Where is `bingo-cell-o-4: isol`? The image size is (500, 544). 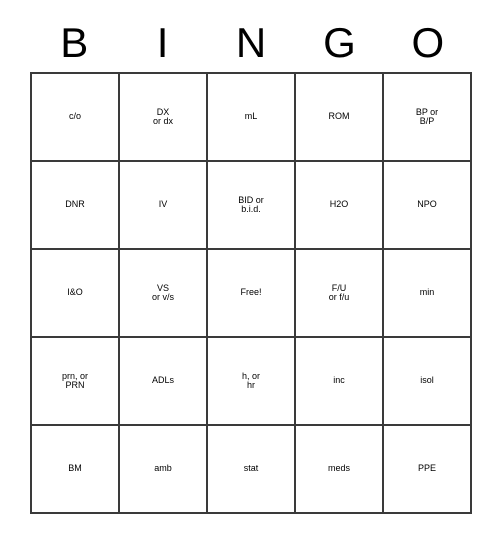 bingo-cell-o-4: isol is located at coordinates (428, 382).